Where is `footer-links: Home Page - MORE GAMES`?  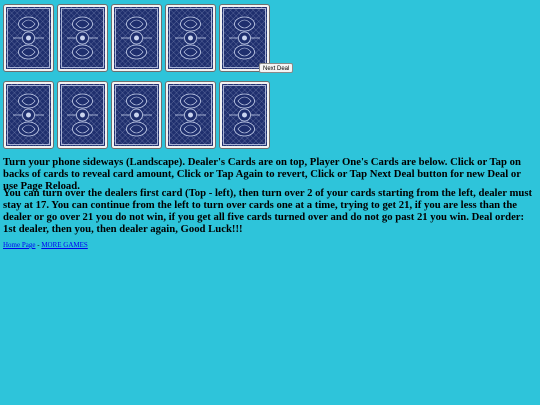
footer-links: Home Page - MORE GAMES is located at coordinates (45, 245).